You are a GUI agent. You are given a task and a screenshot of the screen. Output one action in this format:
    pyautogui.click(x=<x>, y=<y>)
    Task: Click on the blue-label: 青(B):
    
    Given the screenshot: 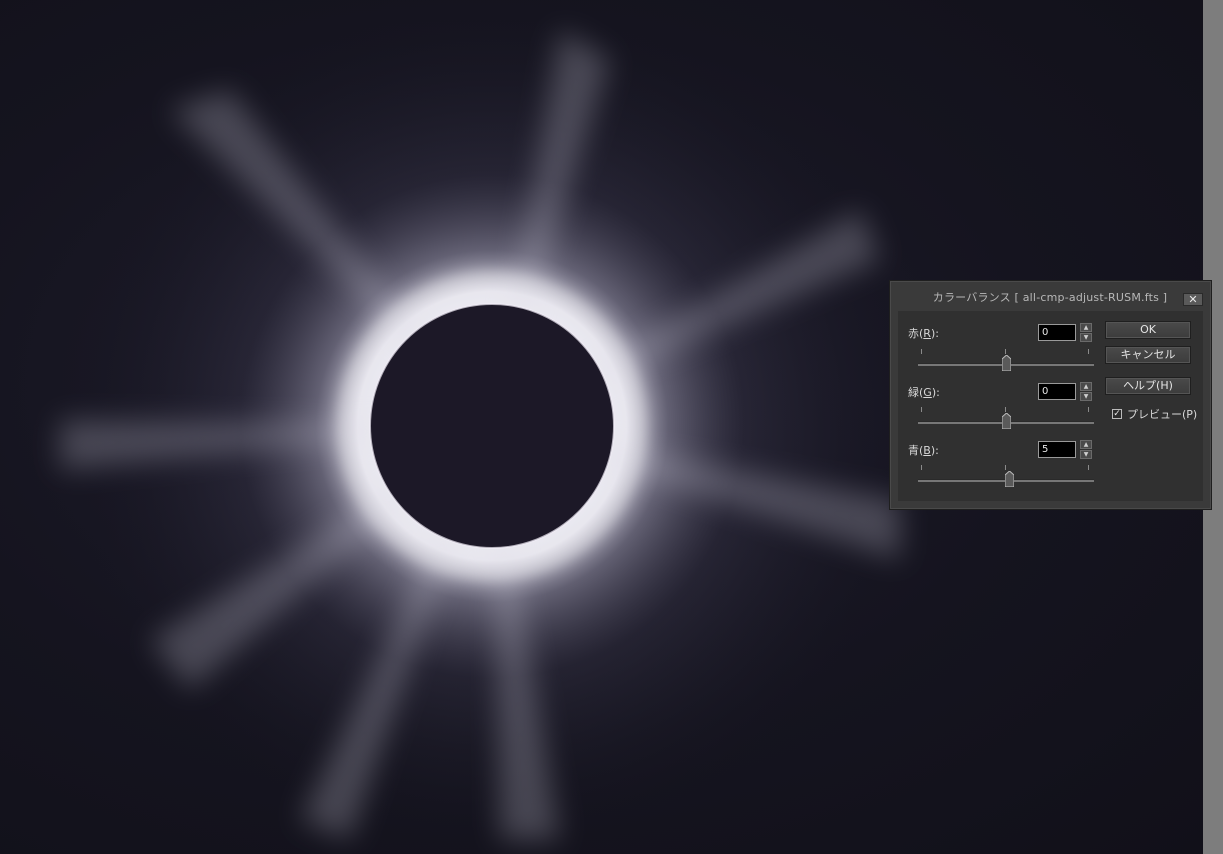 What is the action you would take?
    pyautogui.click(x=923, y=450)
    